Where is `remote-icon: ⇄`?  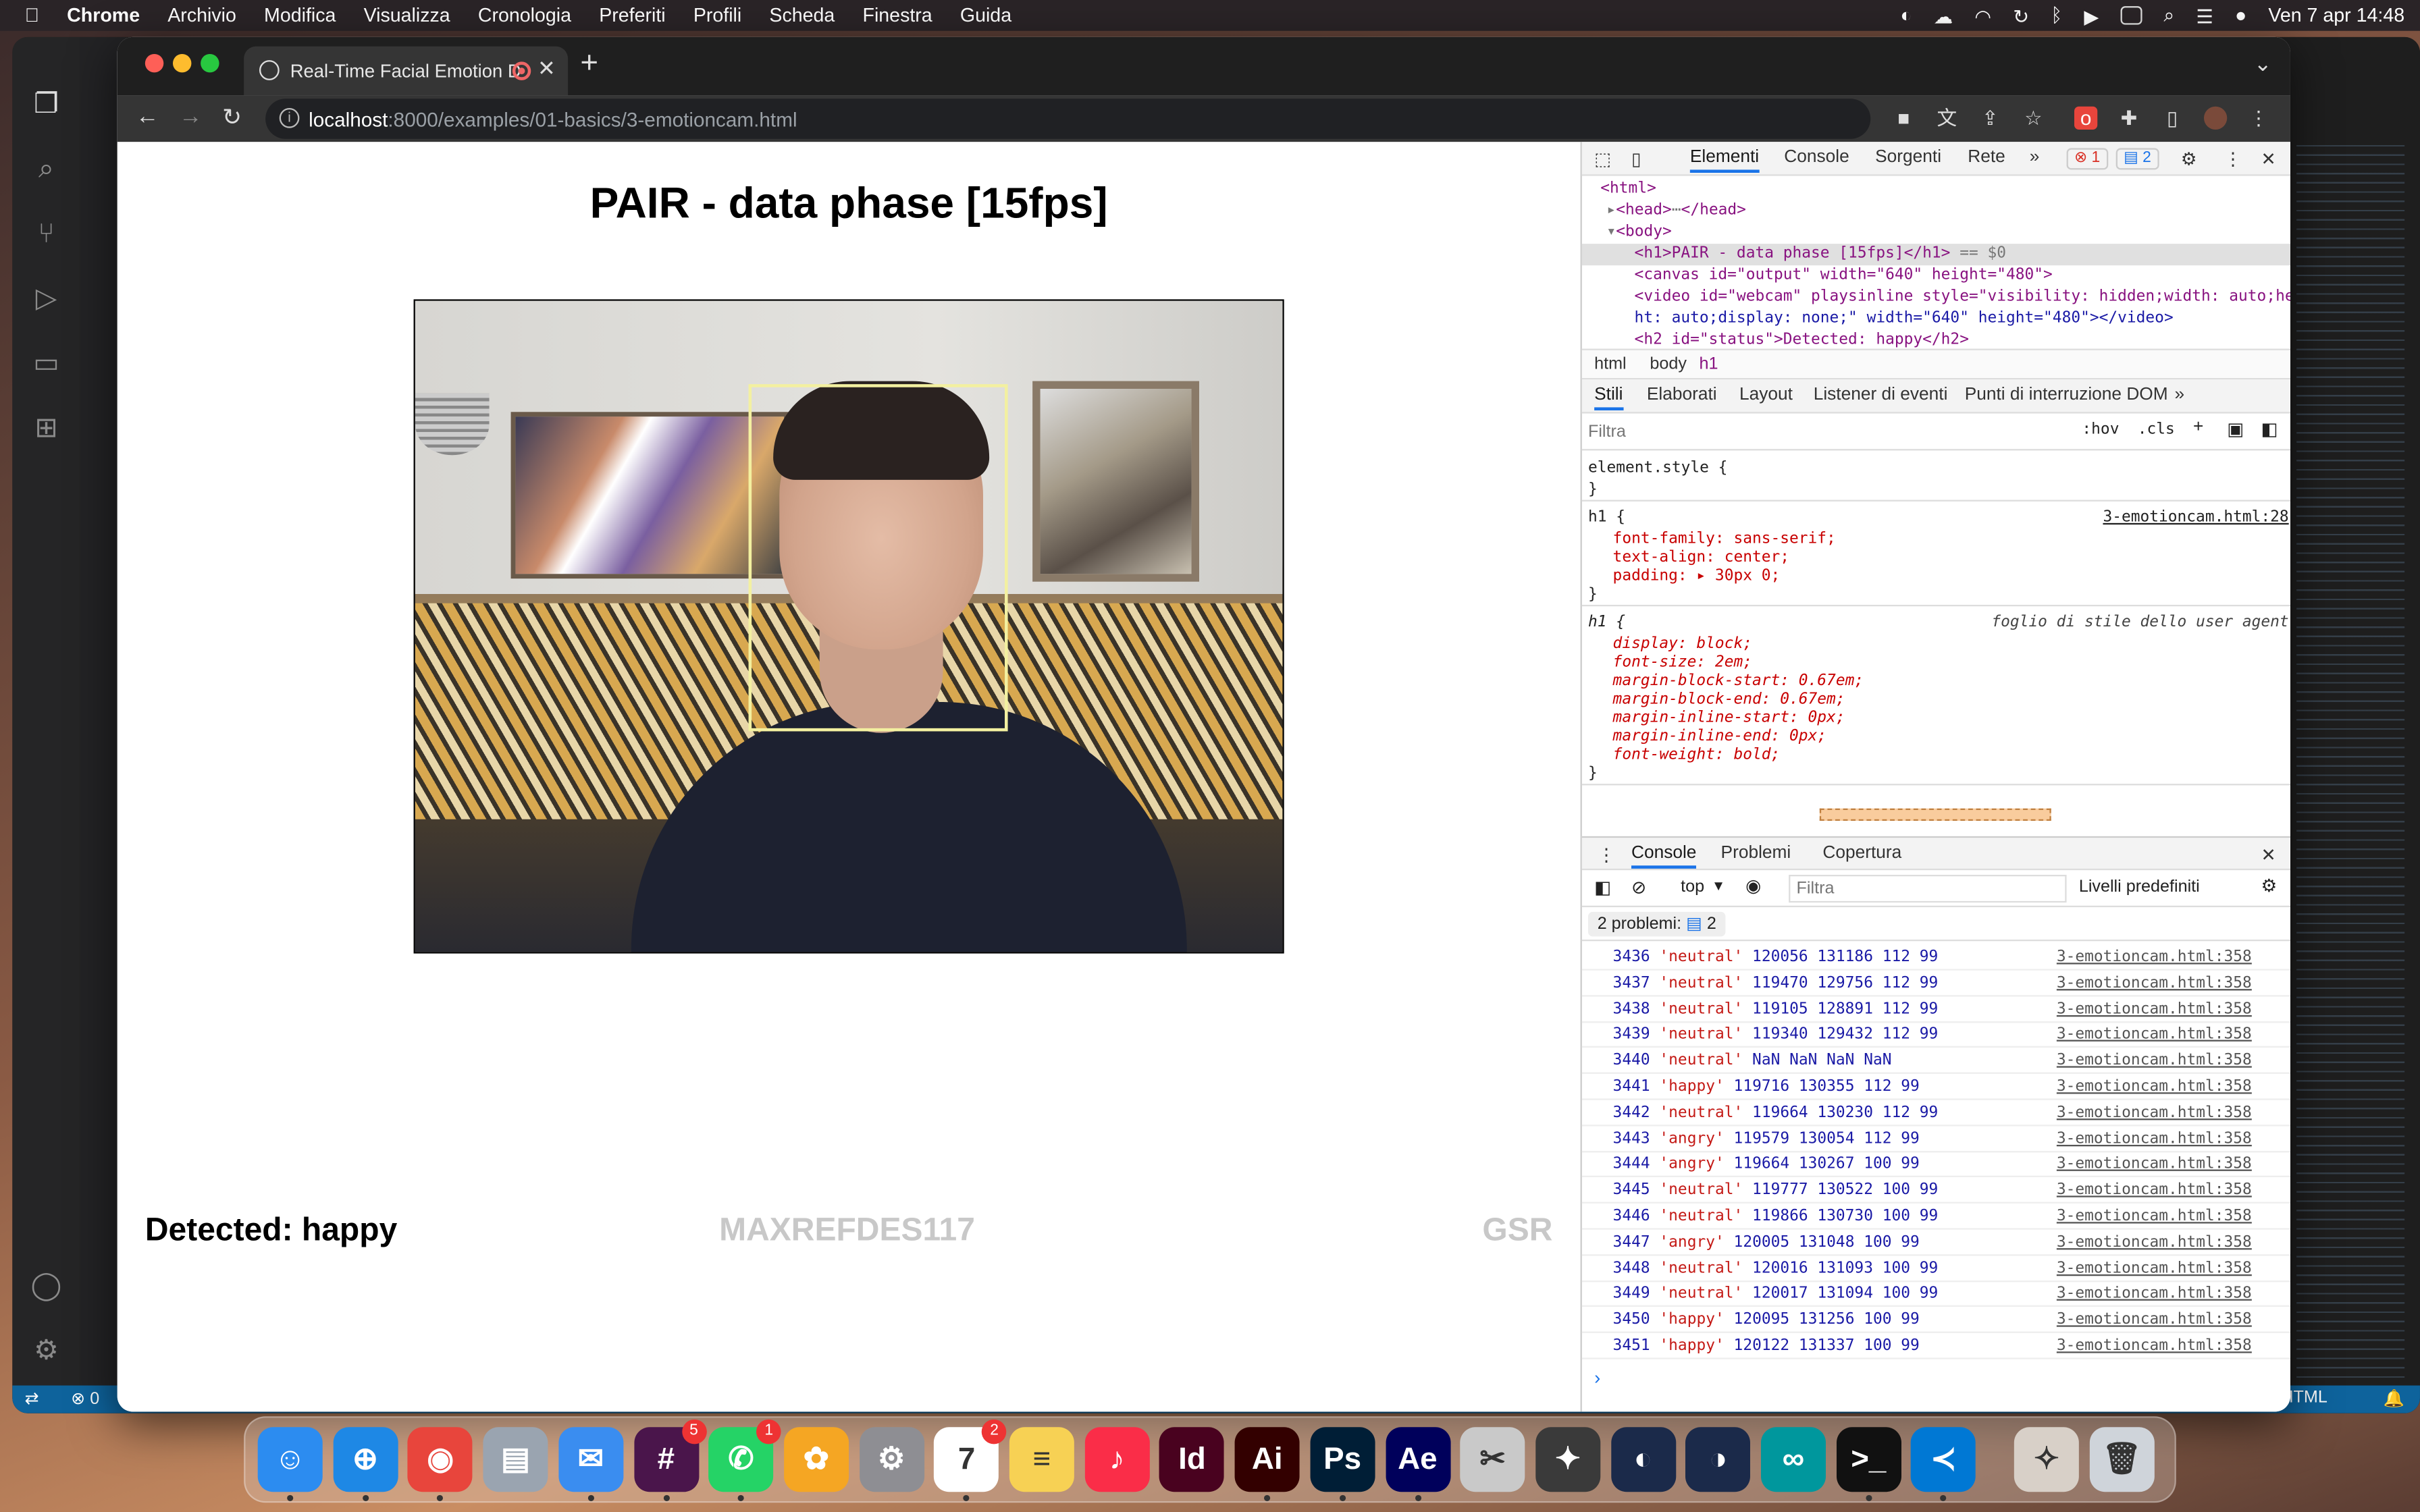
remote-icon: ⇄ is located at coordinates (32, 1398).